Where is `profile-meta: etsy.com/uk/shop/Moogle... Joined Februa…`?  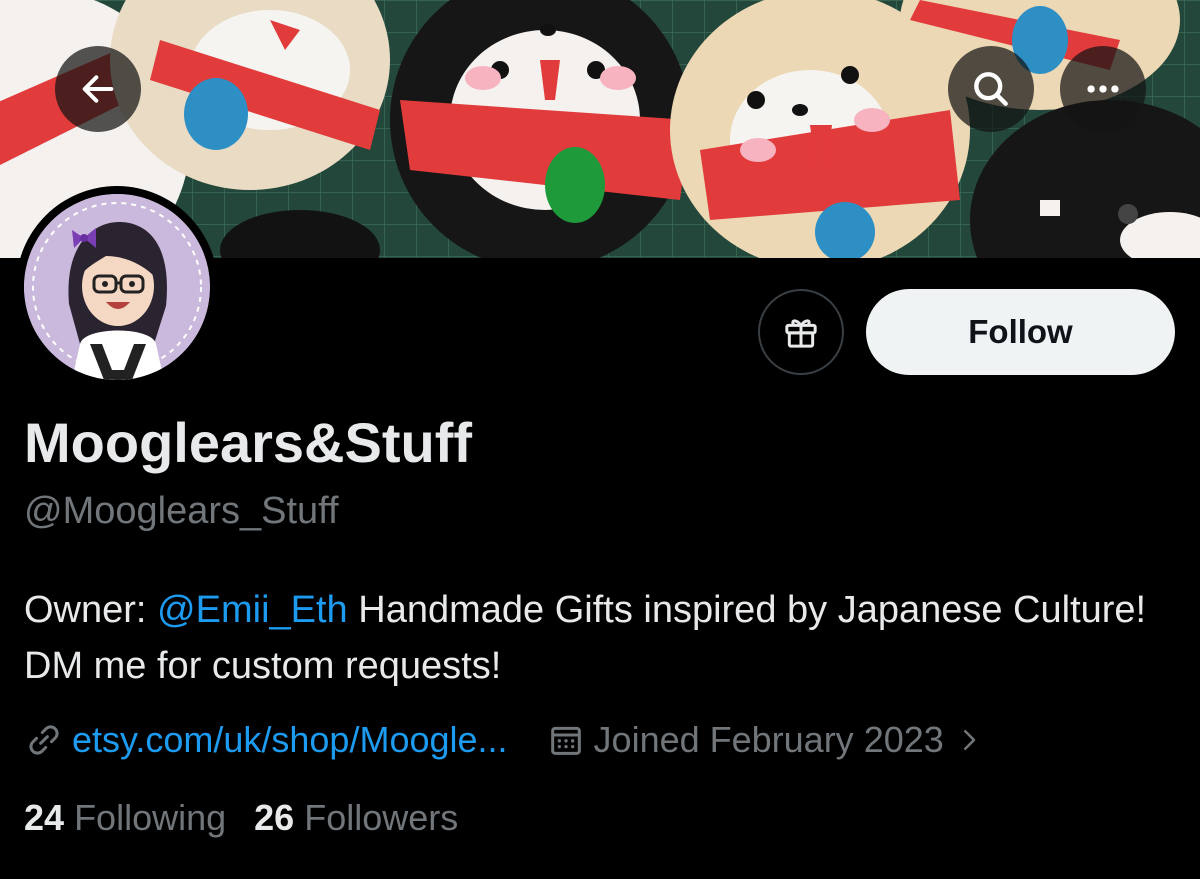
profile-meta: etsy.com/uk/shop/Moogle... Joined Februa… is located at coordinates (504, 740).